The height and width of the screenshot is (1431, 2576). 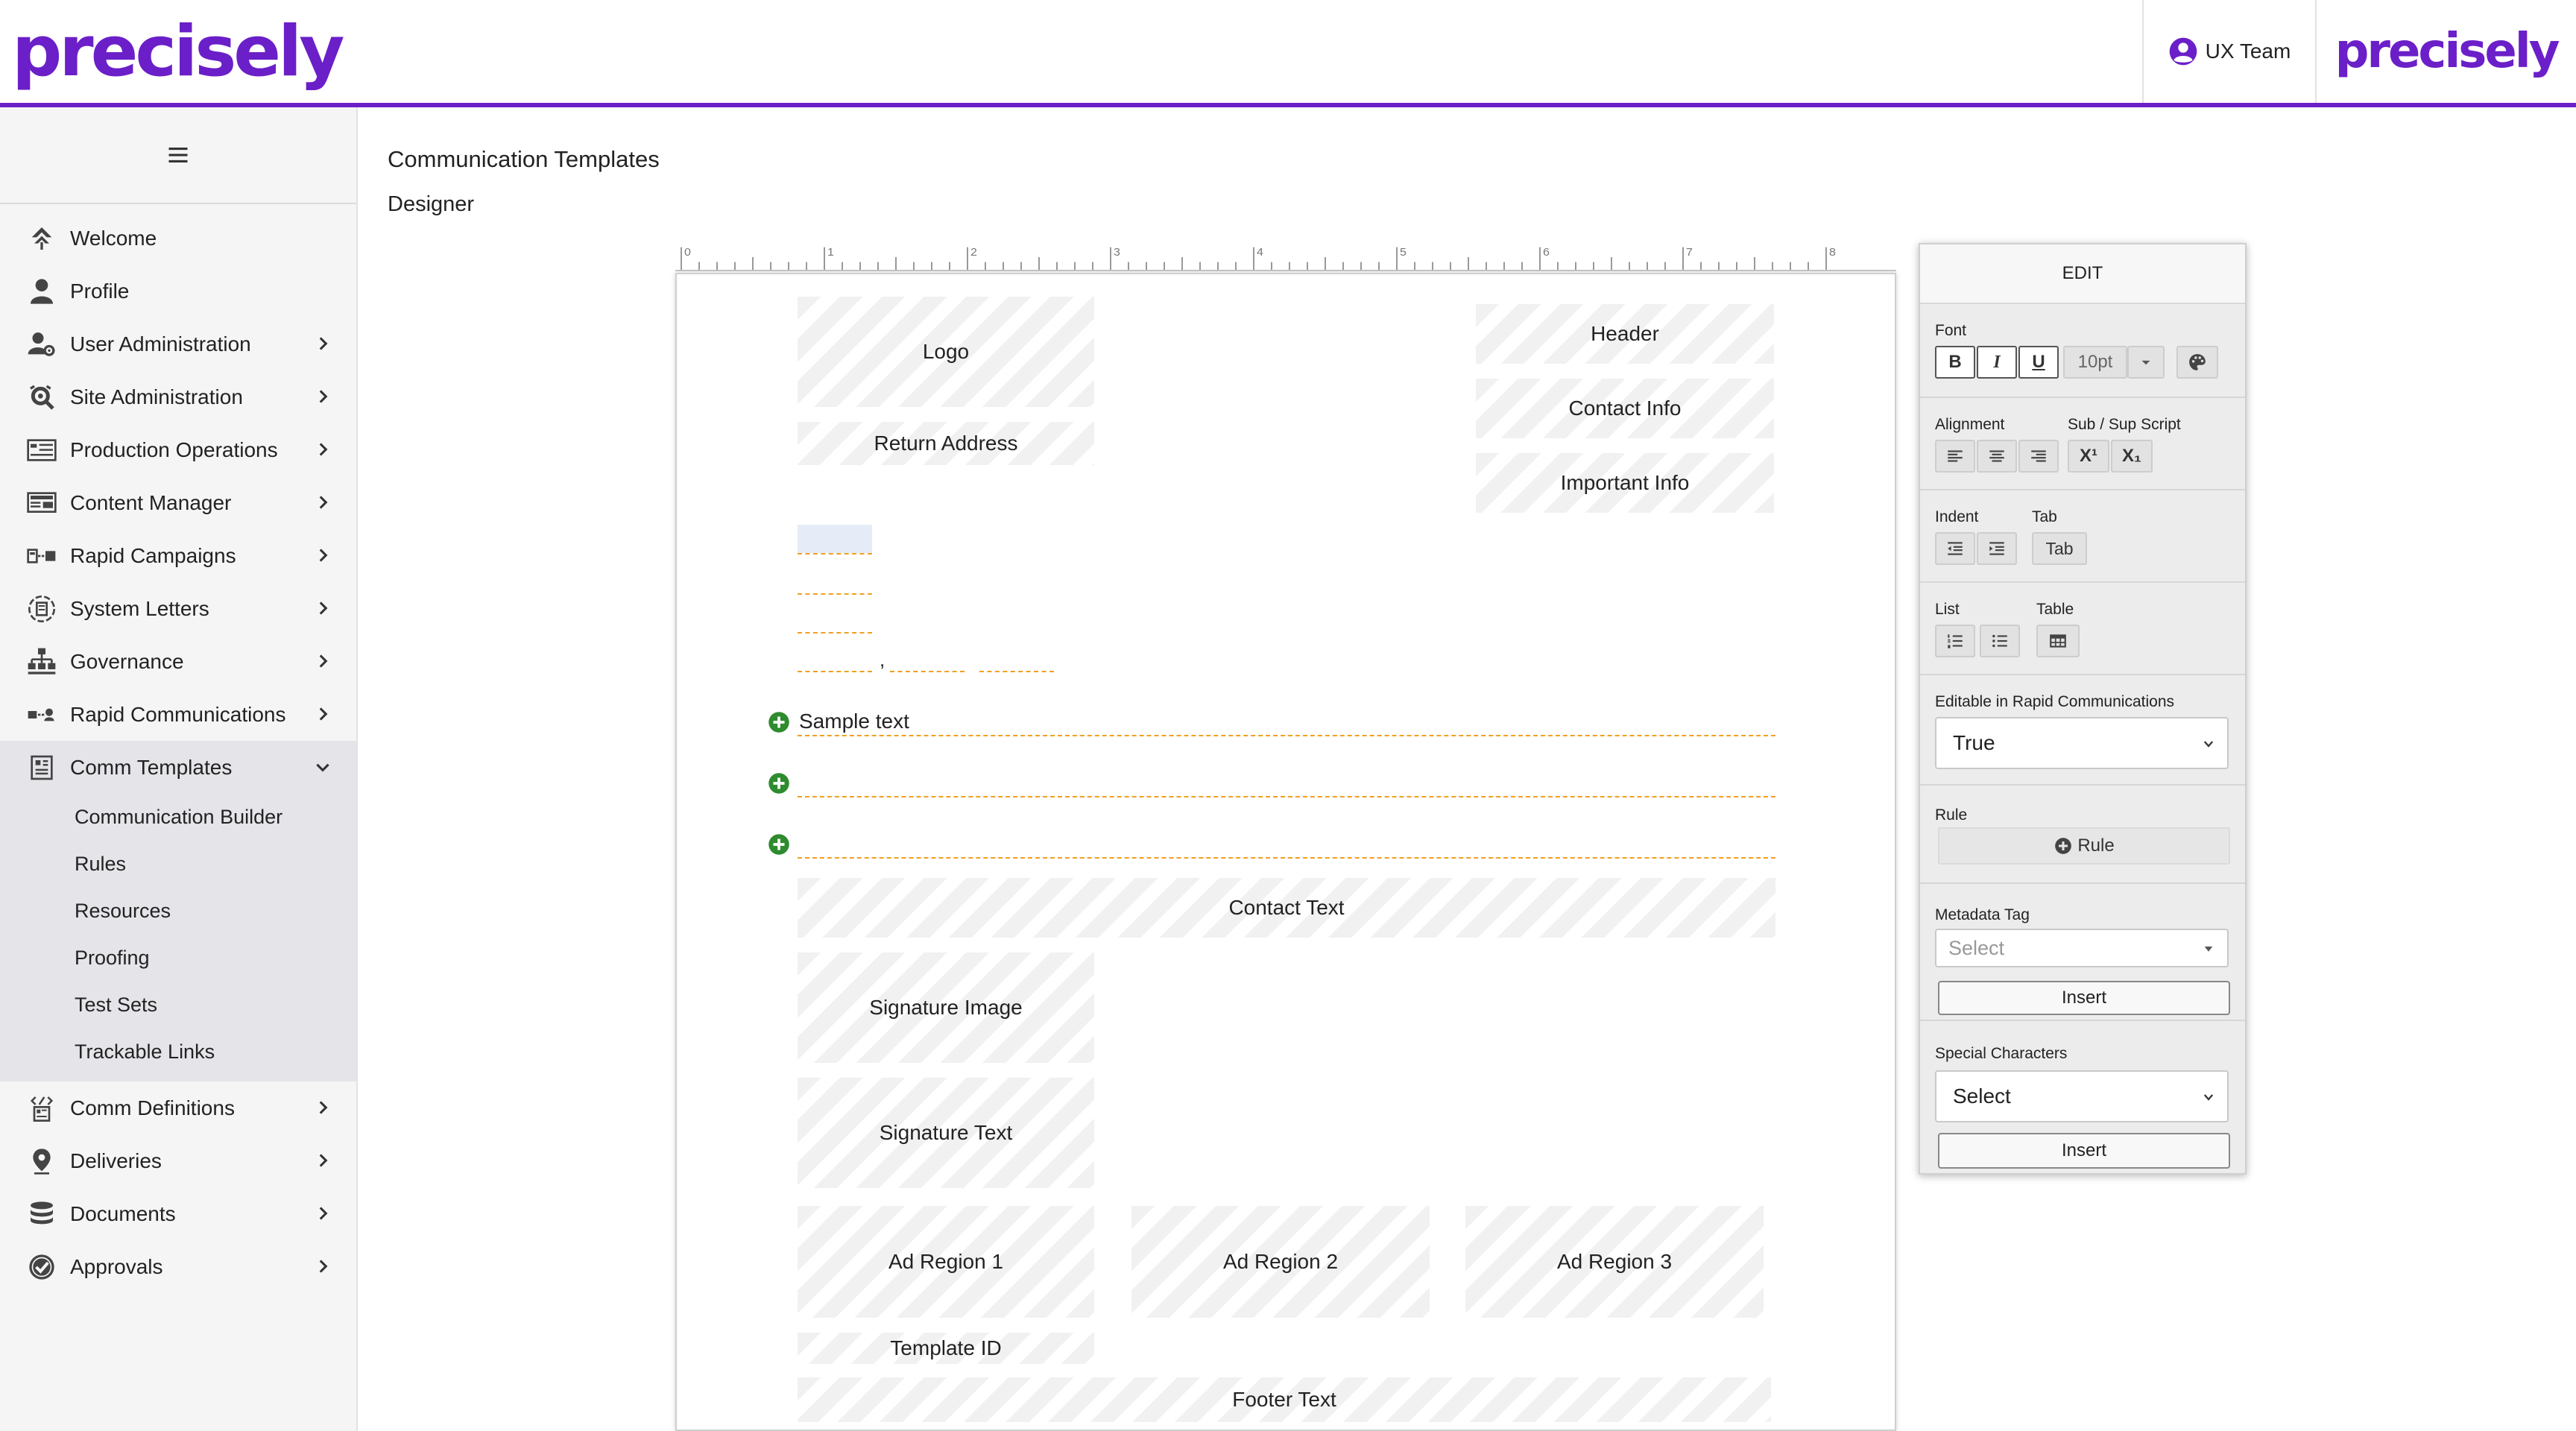 What do you see at coordinates (178, 818) in the screenshot?
I see `submenu-item-communication-builder: Communication Builder` at bounding box center [178, 818].